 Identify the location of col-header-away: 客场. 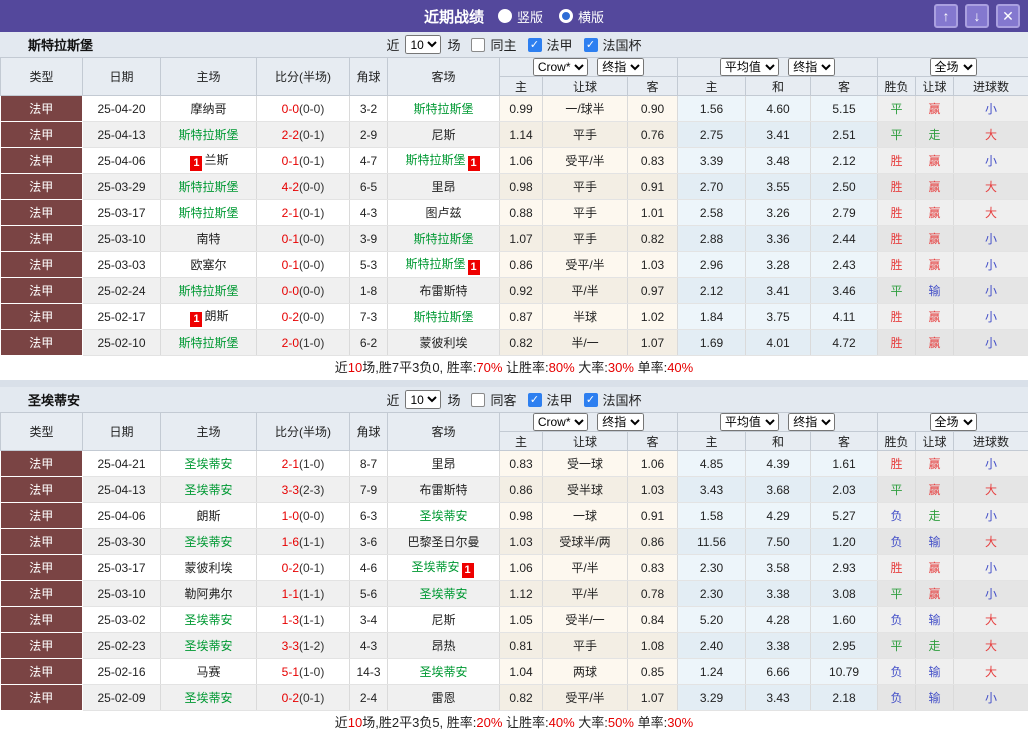
(444, 77).